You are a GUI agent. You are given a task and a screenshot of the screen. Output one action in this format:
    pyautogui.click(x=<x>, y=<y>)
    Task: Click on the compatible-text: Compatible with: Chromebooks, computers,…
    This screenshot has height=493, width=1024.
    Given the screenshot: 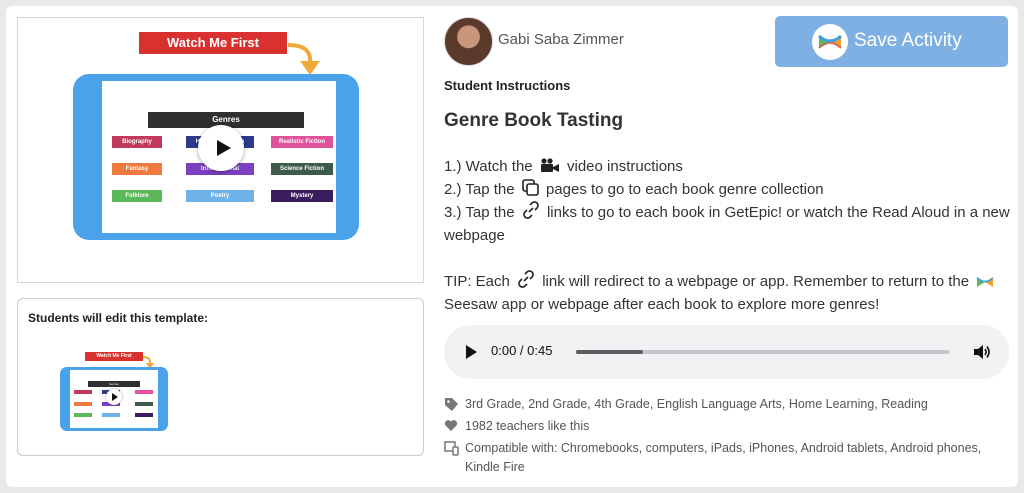 What is the action you would take?
    pyautogui.click(x=723, y=457)
    